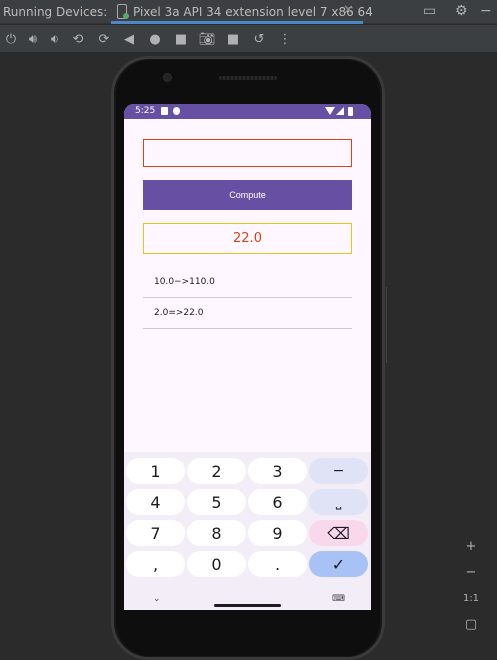  What do you see at coordinates (338, 471) in the screenshot?
I see `key-minus: −` at bounding box center [338, 471].